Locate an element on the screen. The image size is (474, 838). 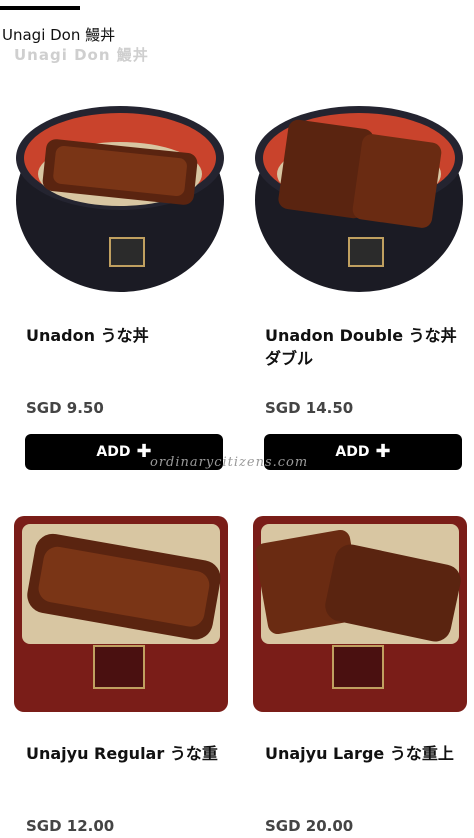
product-name: Unajyu Regular うな重 is located at coordinates (126, 753).